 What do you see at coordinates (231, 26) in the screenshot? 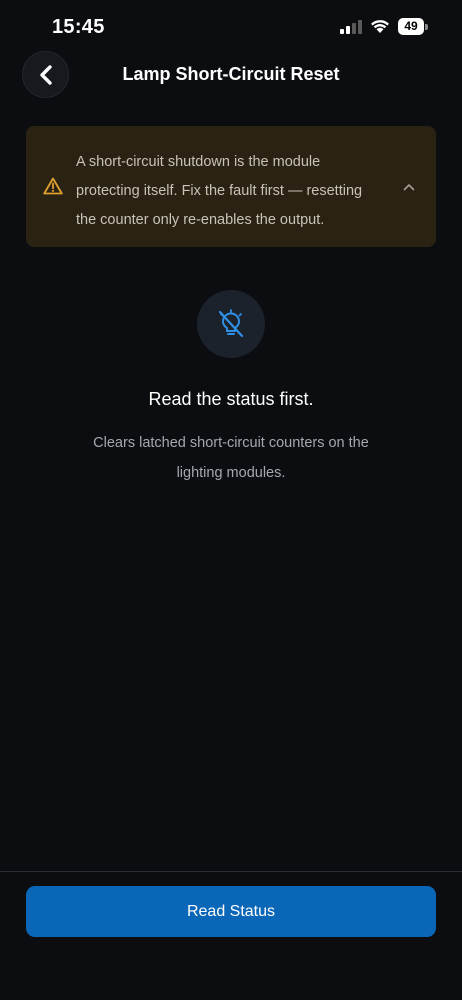
I see `status-bar: 15:45 49` at bounding box center [231, 26].